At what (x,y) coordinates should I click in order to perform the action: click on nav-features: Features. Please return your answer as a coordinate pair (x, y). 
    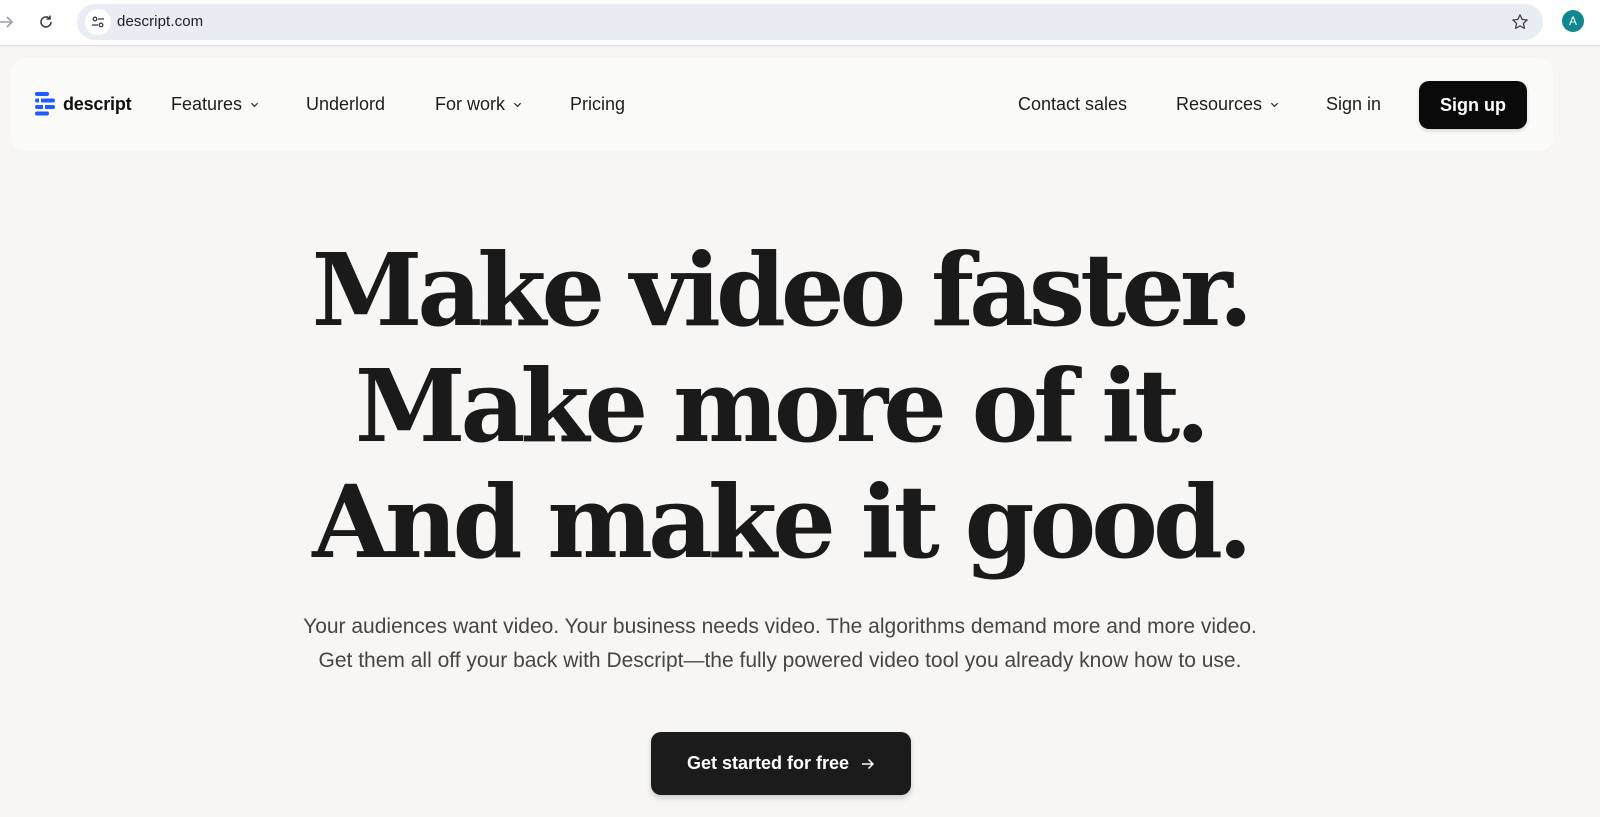
    Looking at the image, I should click on (215, 104).